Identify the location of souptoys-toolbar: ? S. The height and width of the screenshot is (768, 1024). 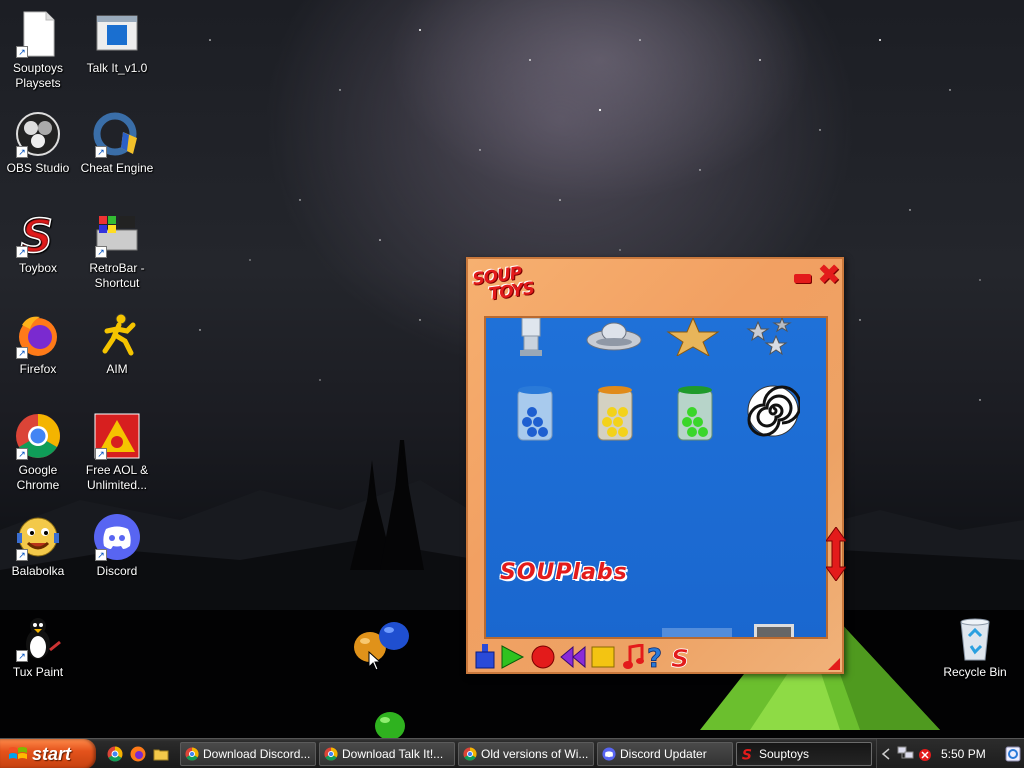
(587, 657).